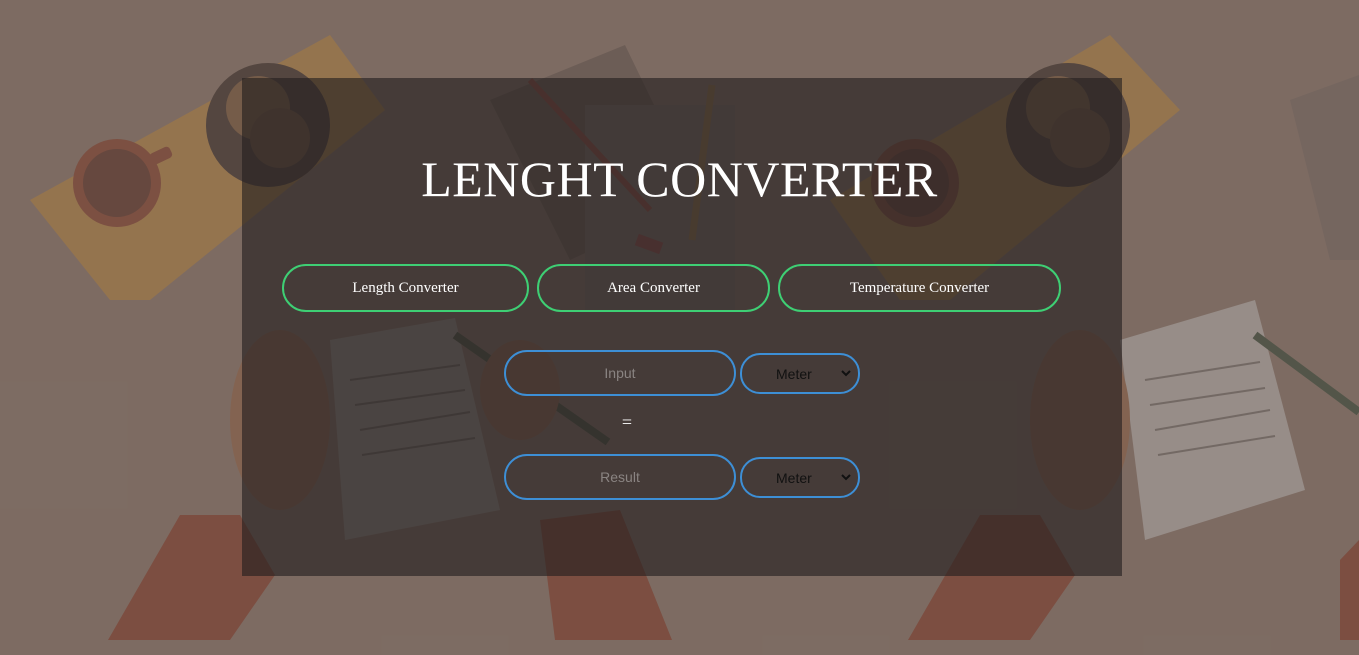 This screenshot has width=1359, height=655. I want to click on to-unit-select: Meter, so click(800, 477).